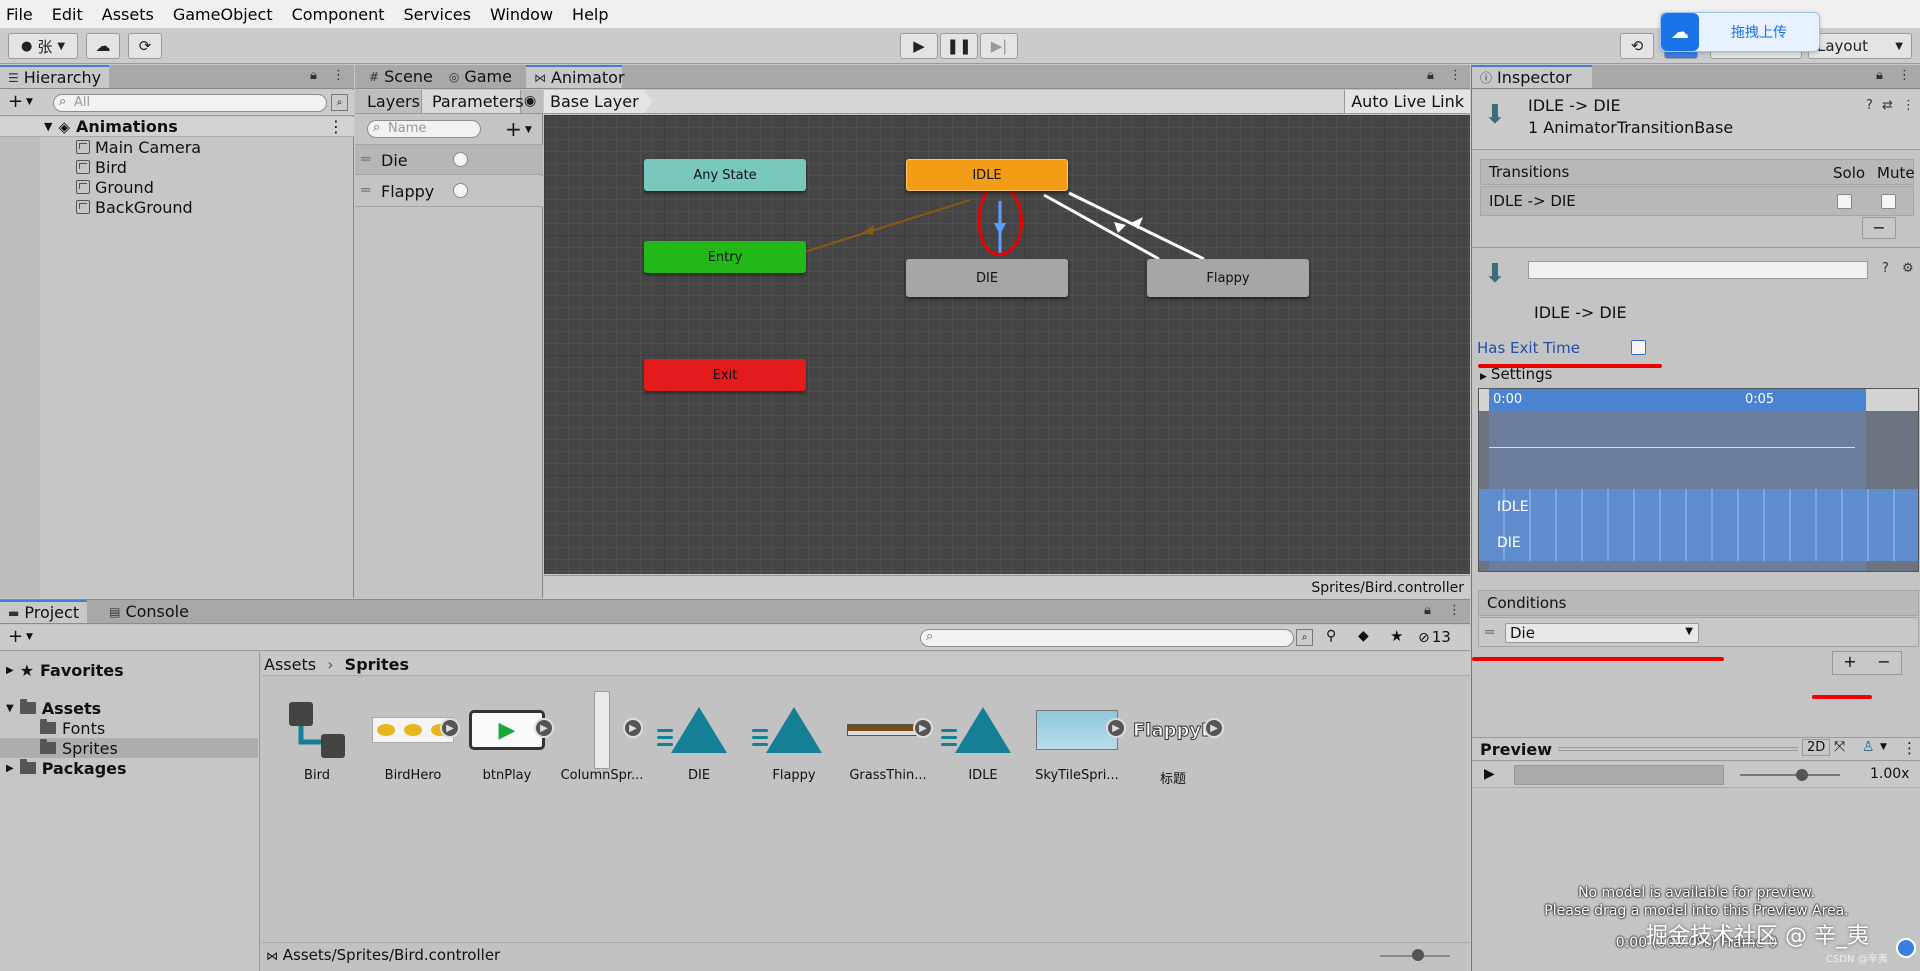 The height and width of the screenshot is (971, 1920). I want to click on menu-help: Help, so click(590, 14).